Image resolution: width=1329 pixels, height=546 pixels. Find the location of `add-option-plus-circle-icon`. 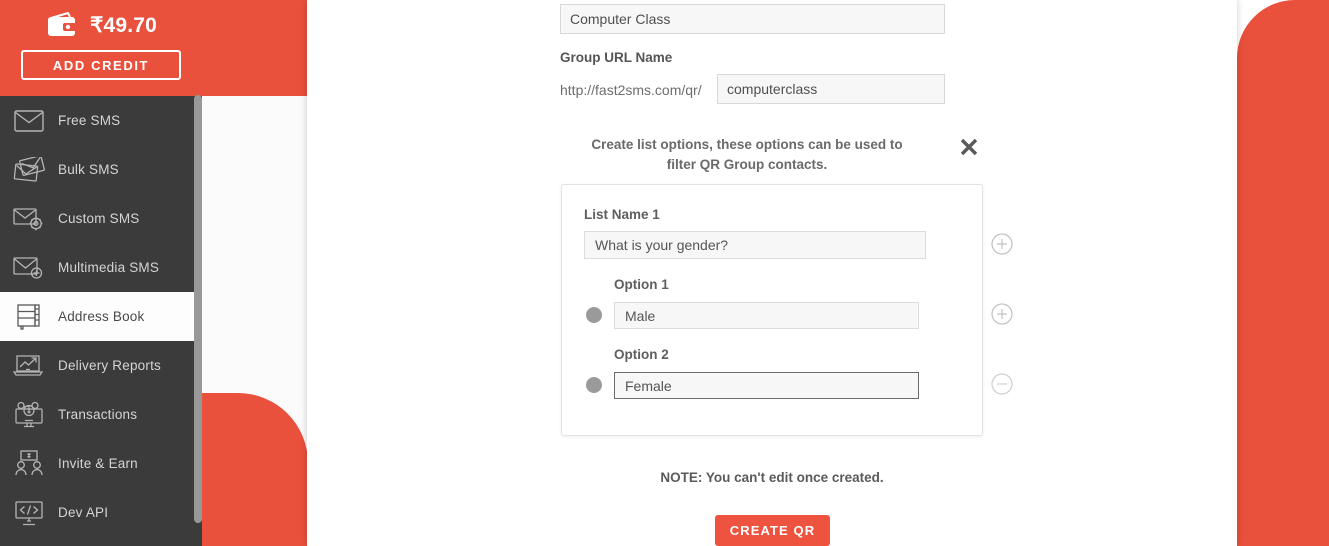

add-option-plus-circle-icon is located at coordinates (1002, 314).